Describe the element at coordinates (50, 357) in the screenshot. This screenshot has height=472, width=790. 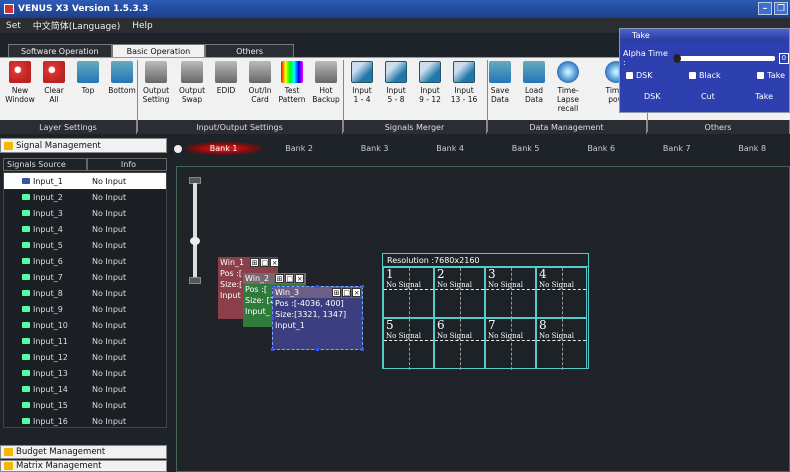
I see `input-name: Input_12` at that location.